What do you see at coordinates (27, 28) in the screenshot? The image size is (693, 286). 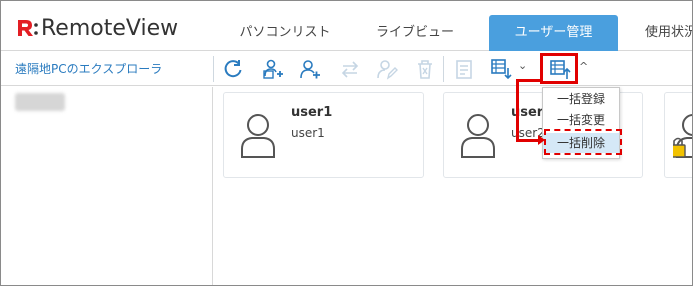 I see `brand-r-icon` at bounding box center [27, 28].